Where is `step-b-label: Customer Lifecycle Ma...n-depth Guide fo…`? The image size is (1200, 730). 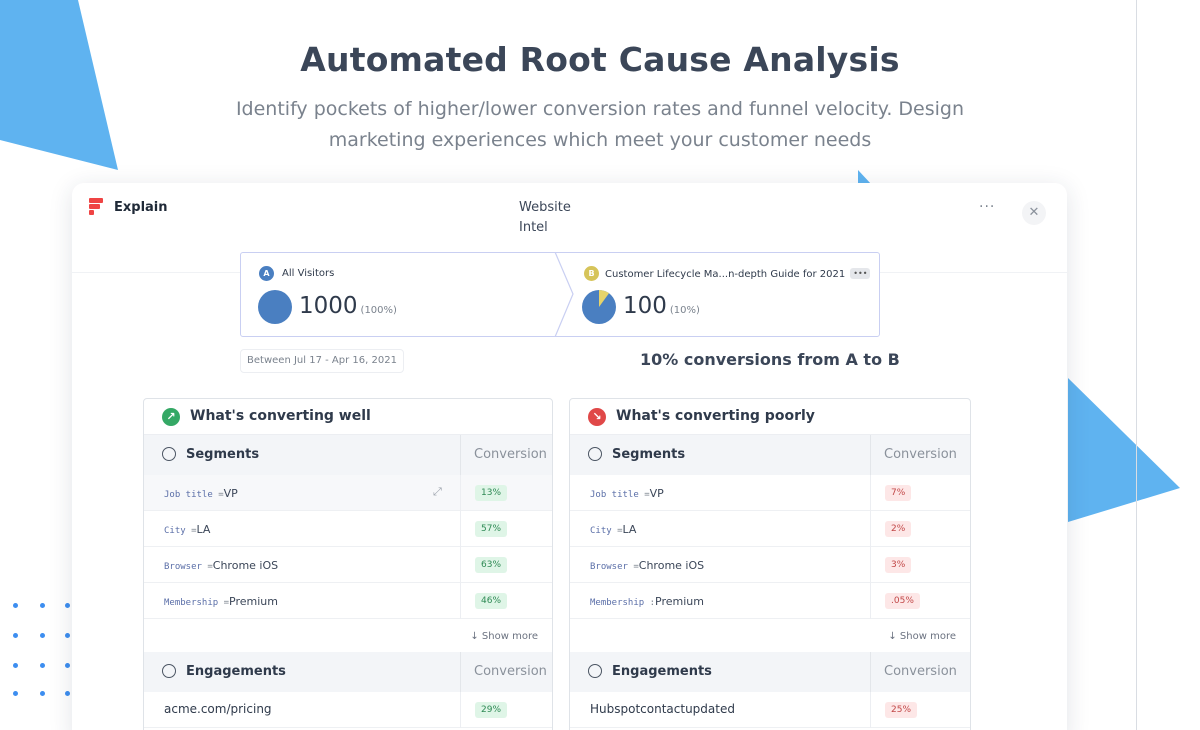
step-b-label: Customer Lifecycle Ma...n-depth Guide fo… is located at coordinates (738, 274).